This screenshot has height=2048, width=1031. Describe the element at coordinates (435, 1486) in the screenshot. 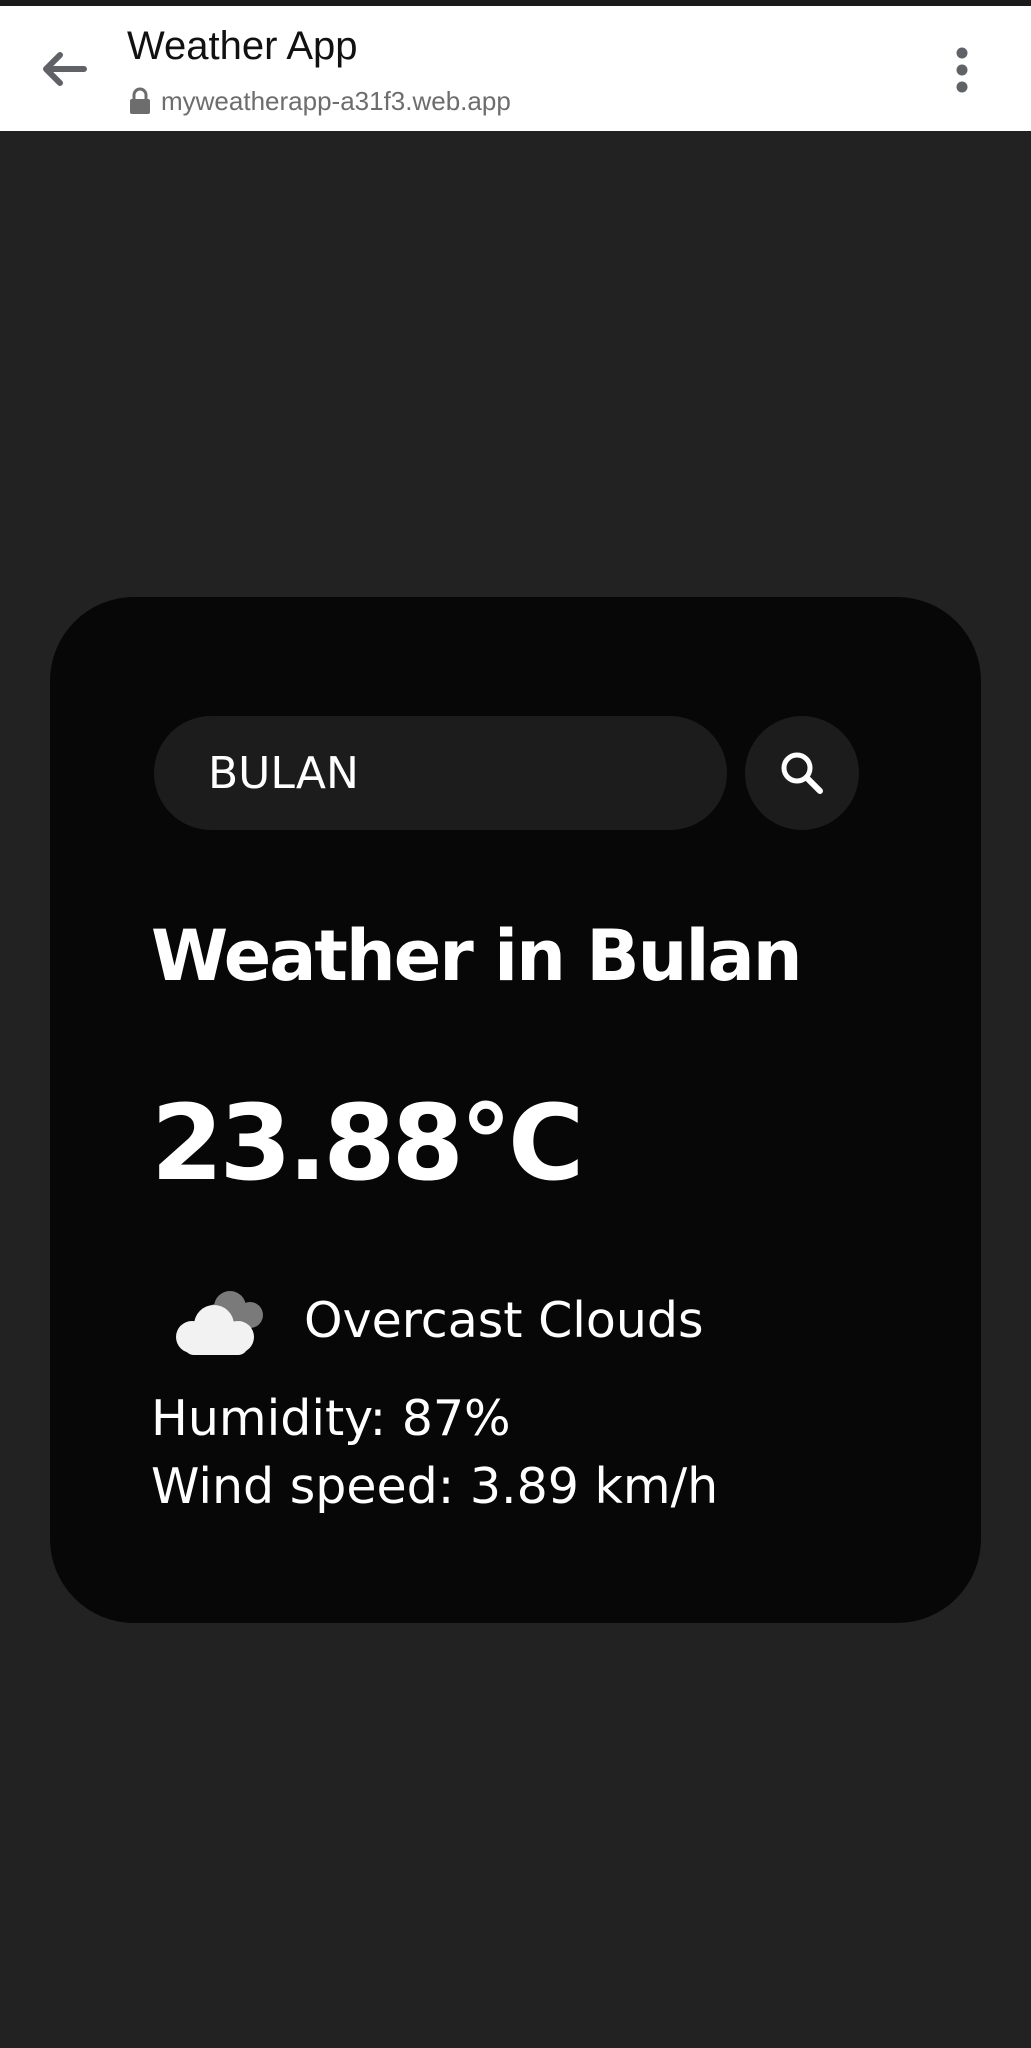

I see `wind-speed-text: Wind speed: 3.89 km/h` at that location.